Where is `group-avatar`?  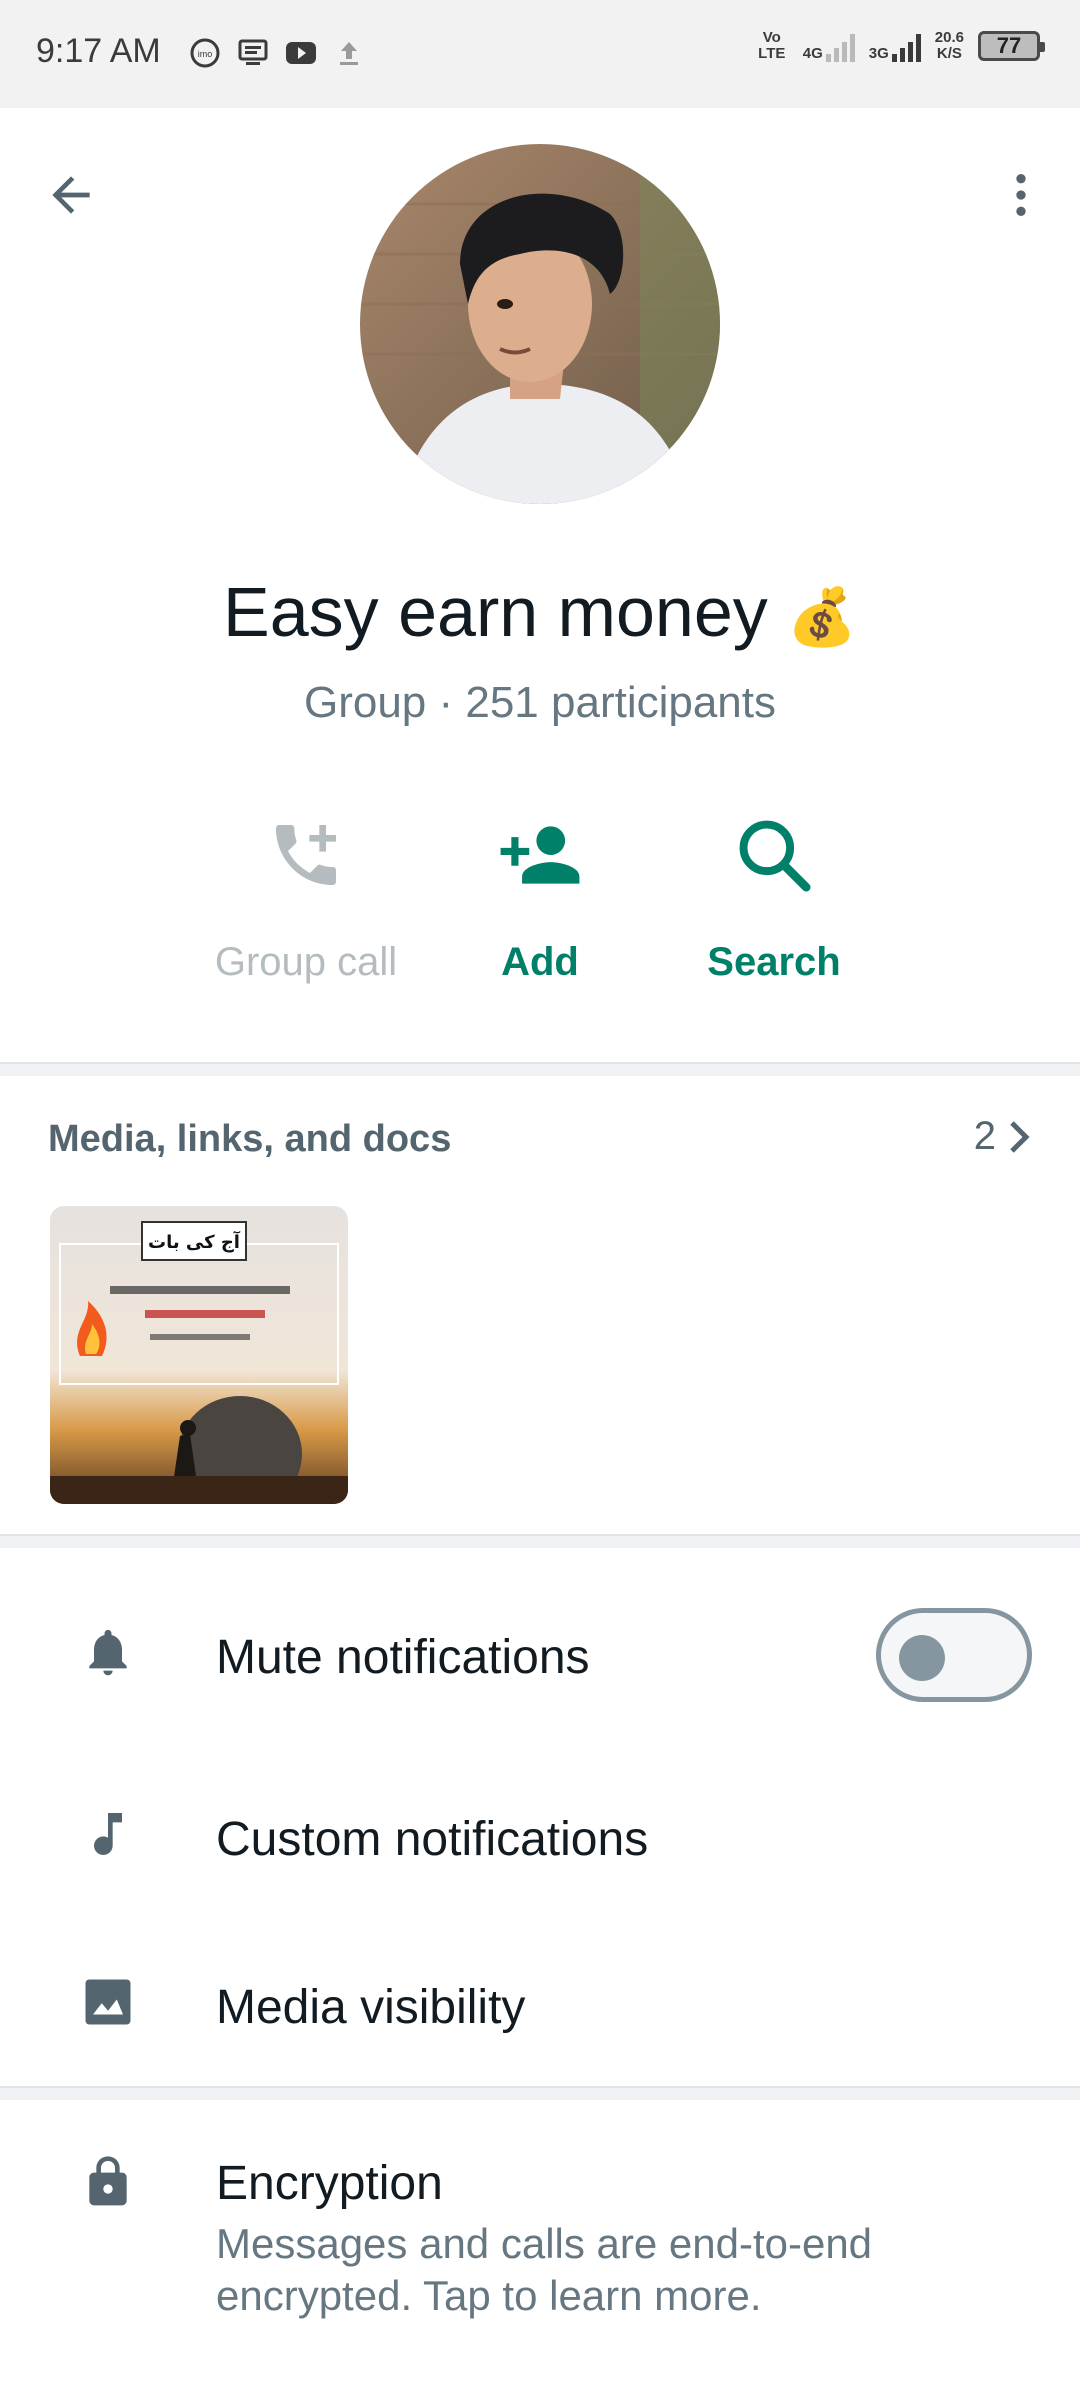
group-avatar is located at coordinates (540, 324).